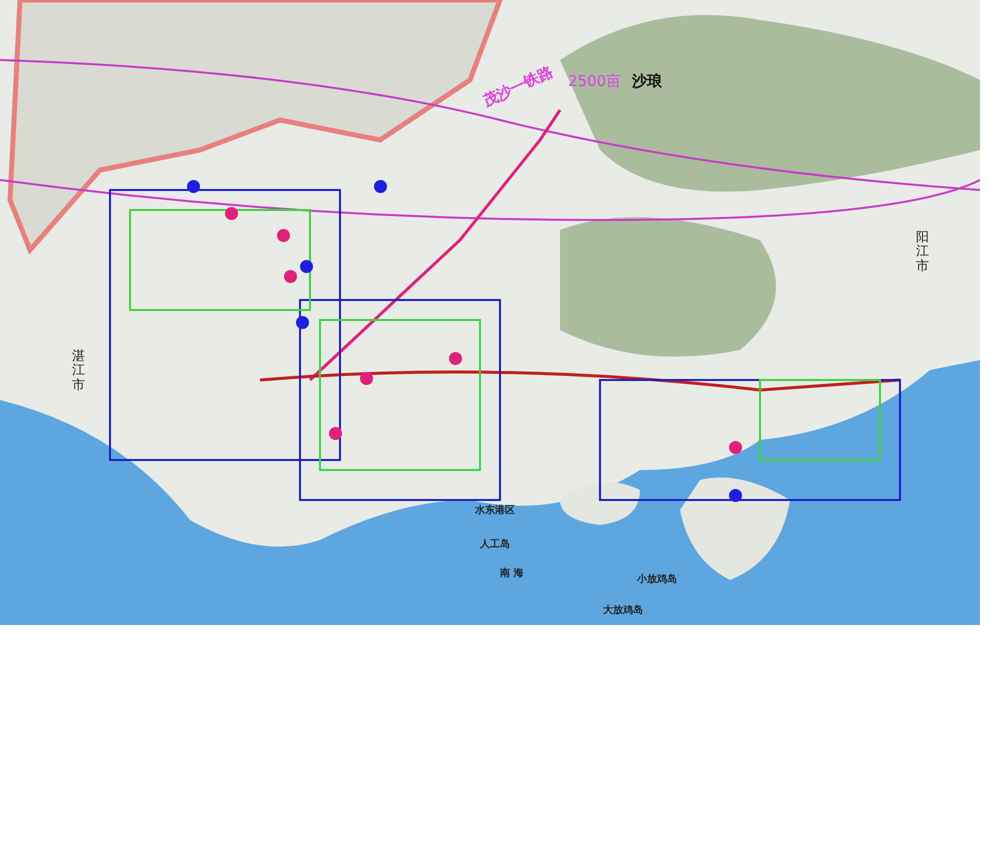 The height and width of the screenshot is (859, 1000). I want to click on railway-label: 茂沙一铁路, so click(518, 87).